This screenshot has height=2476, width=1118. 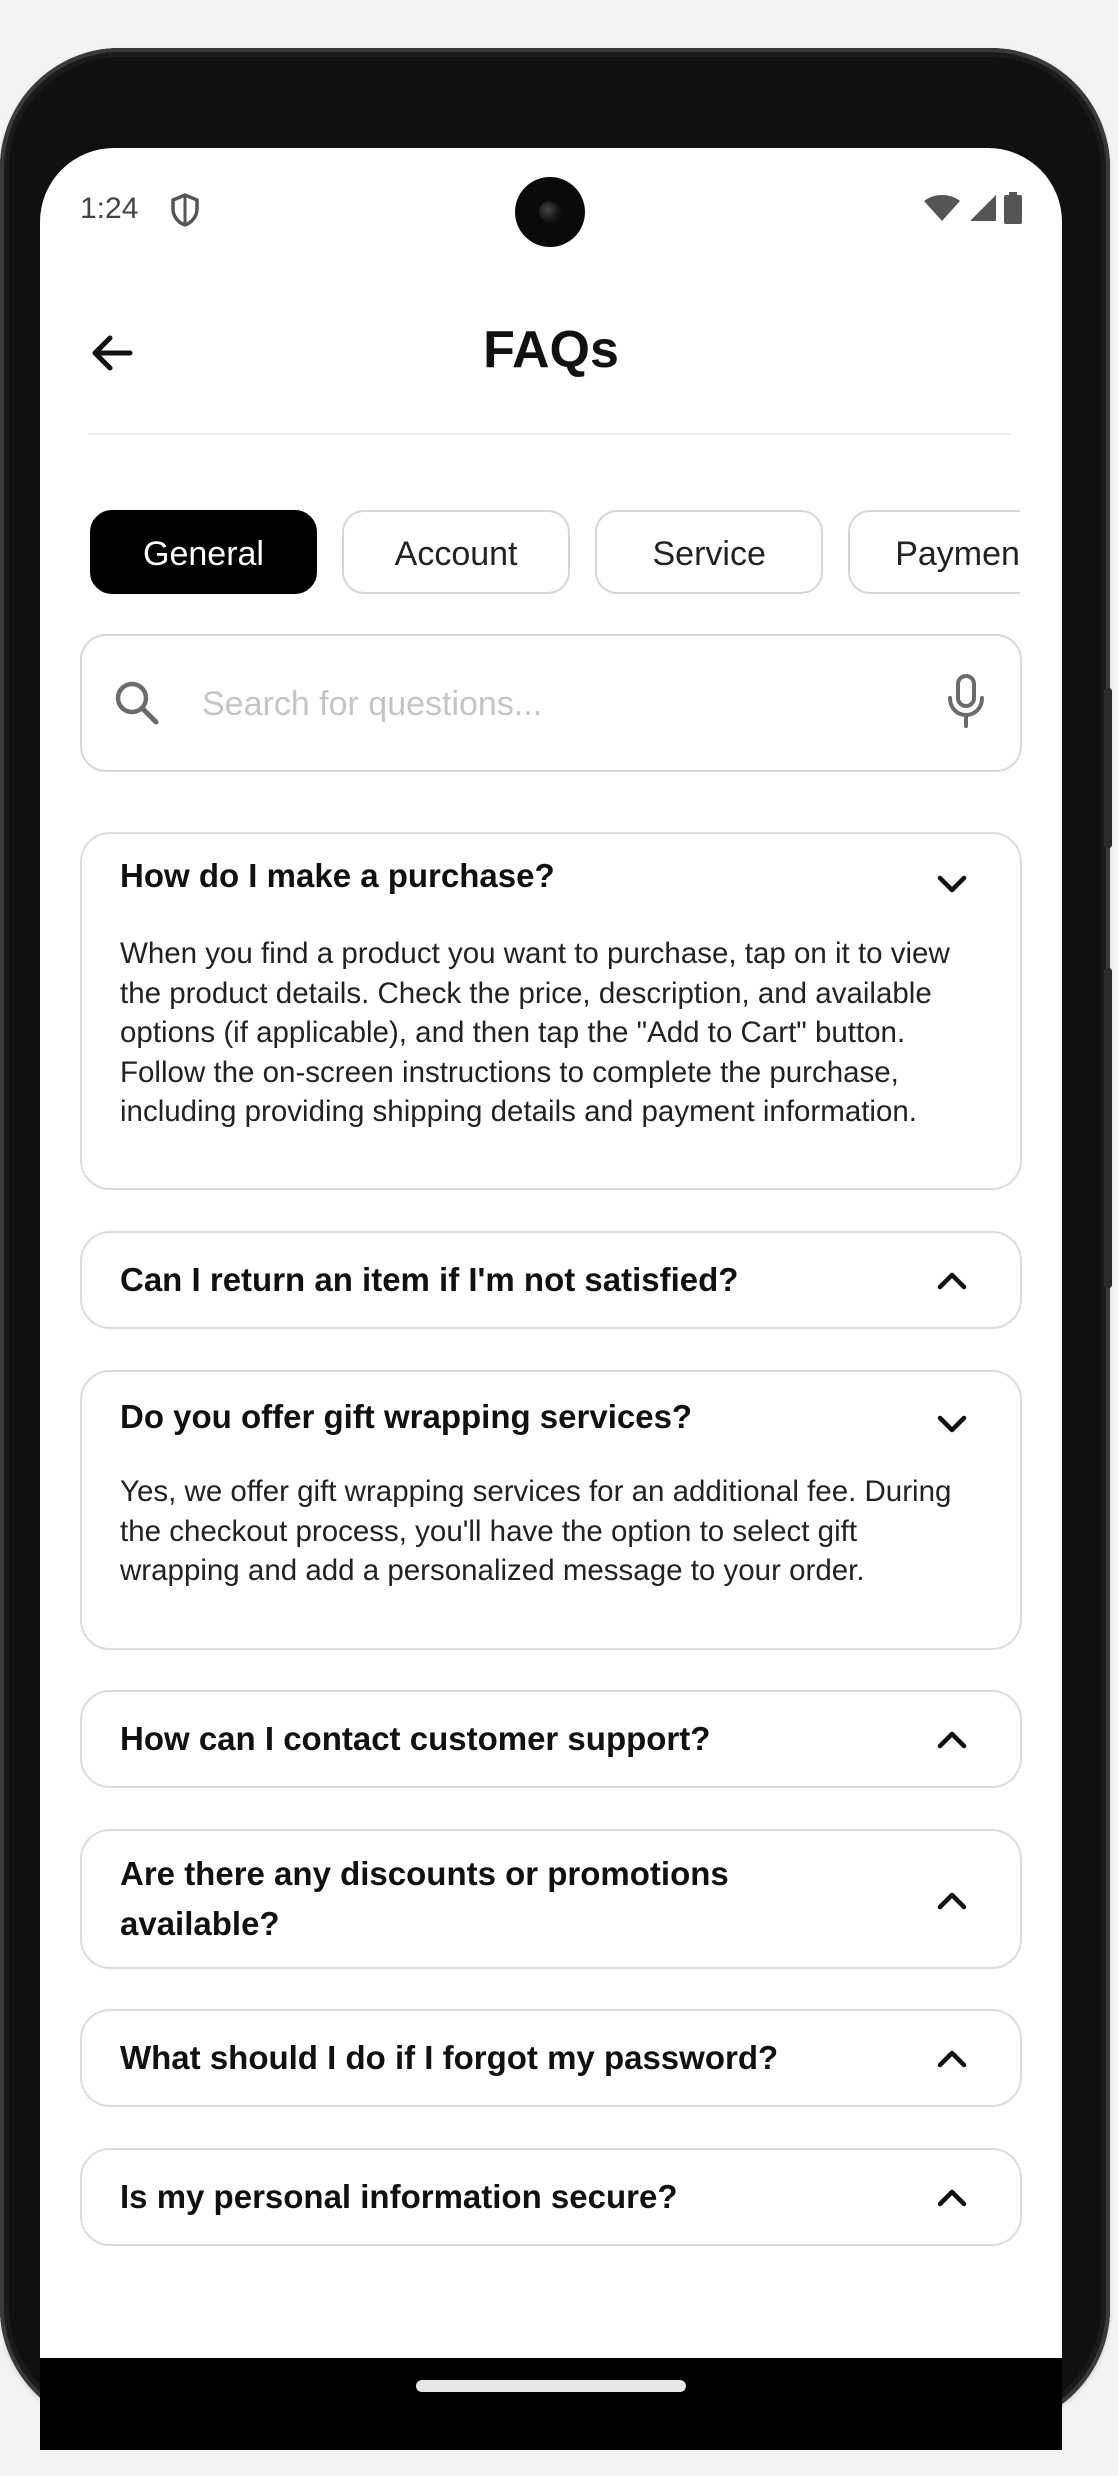 I want to click on navigation-bar, so click(x=551, y=2404).